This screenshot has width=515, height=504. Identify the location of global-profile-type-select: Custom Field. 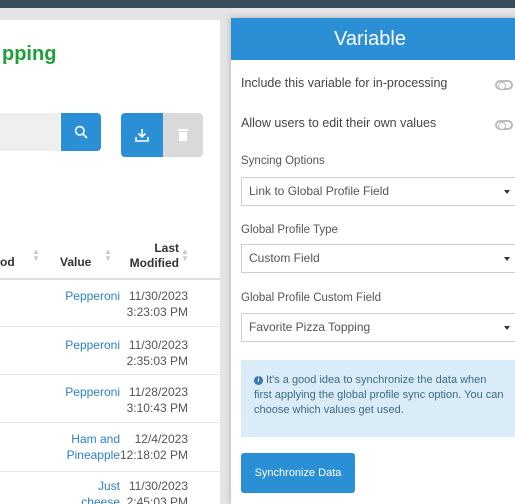
(378, 258).